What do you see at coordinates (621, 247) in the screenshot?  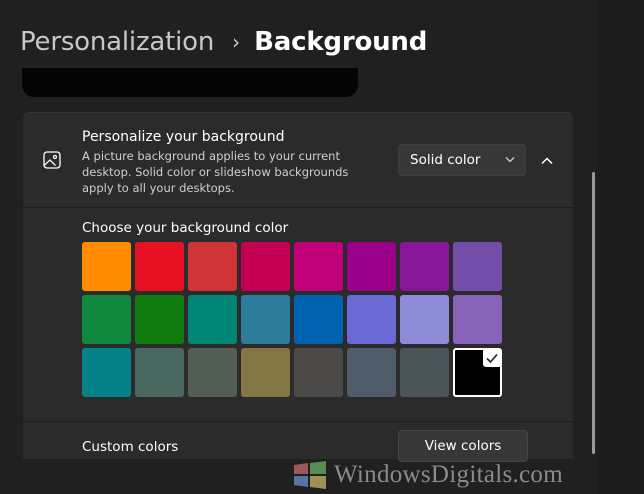 I see `window-edge` at bounding box center [621, 247].